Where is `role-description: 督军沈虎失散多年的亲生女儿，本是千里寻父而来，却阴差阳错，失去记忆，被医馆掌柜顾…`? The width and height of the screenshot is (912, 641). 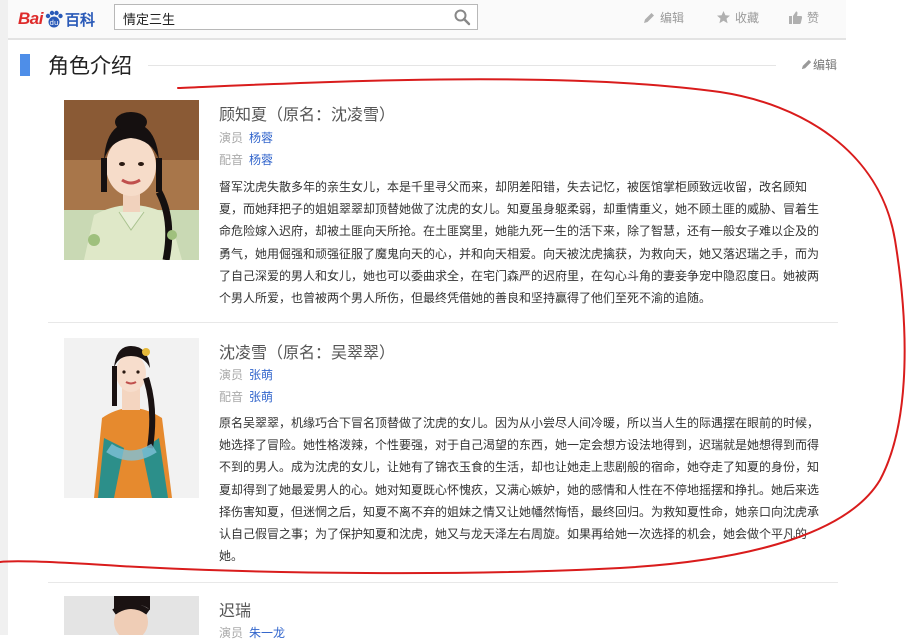
role-description: 督军沈虎失散多年的亲生女儿，本是千里寻父而来，却阴差阳错，失去记忆，被医馆掌柜顾… is located at coordinates (519, 243).